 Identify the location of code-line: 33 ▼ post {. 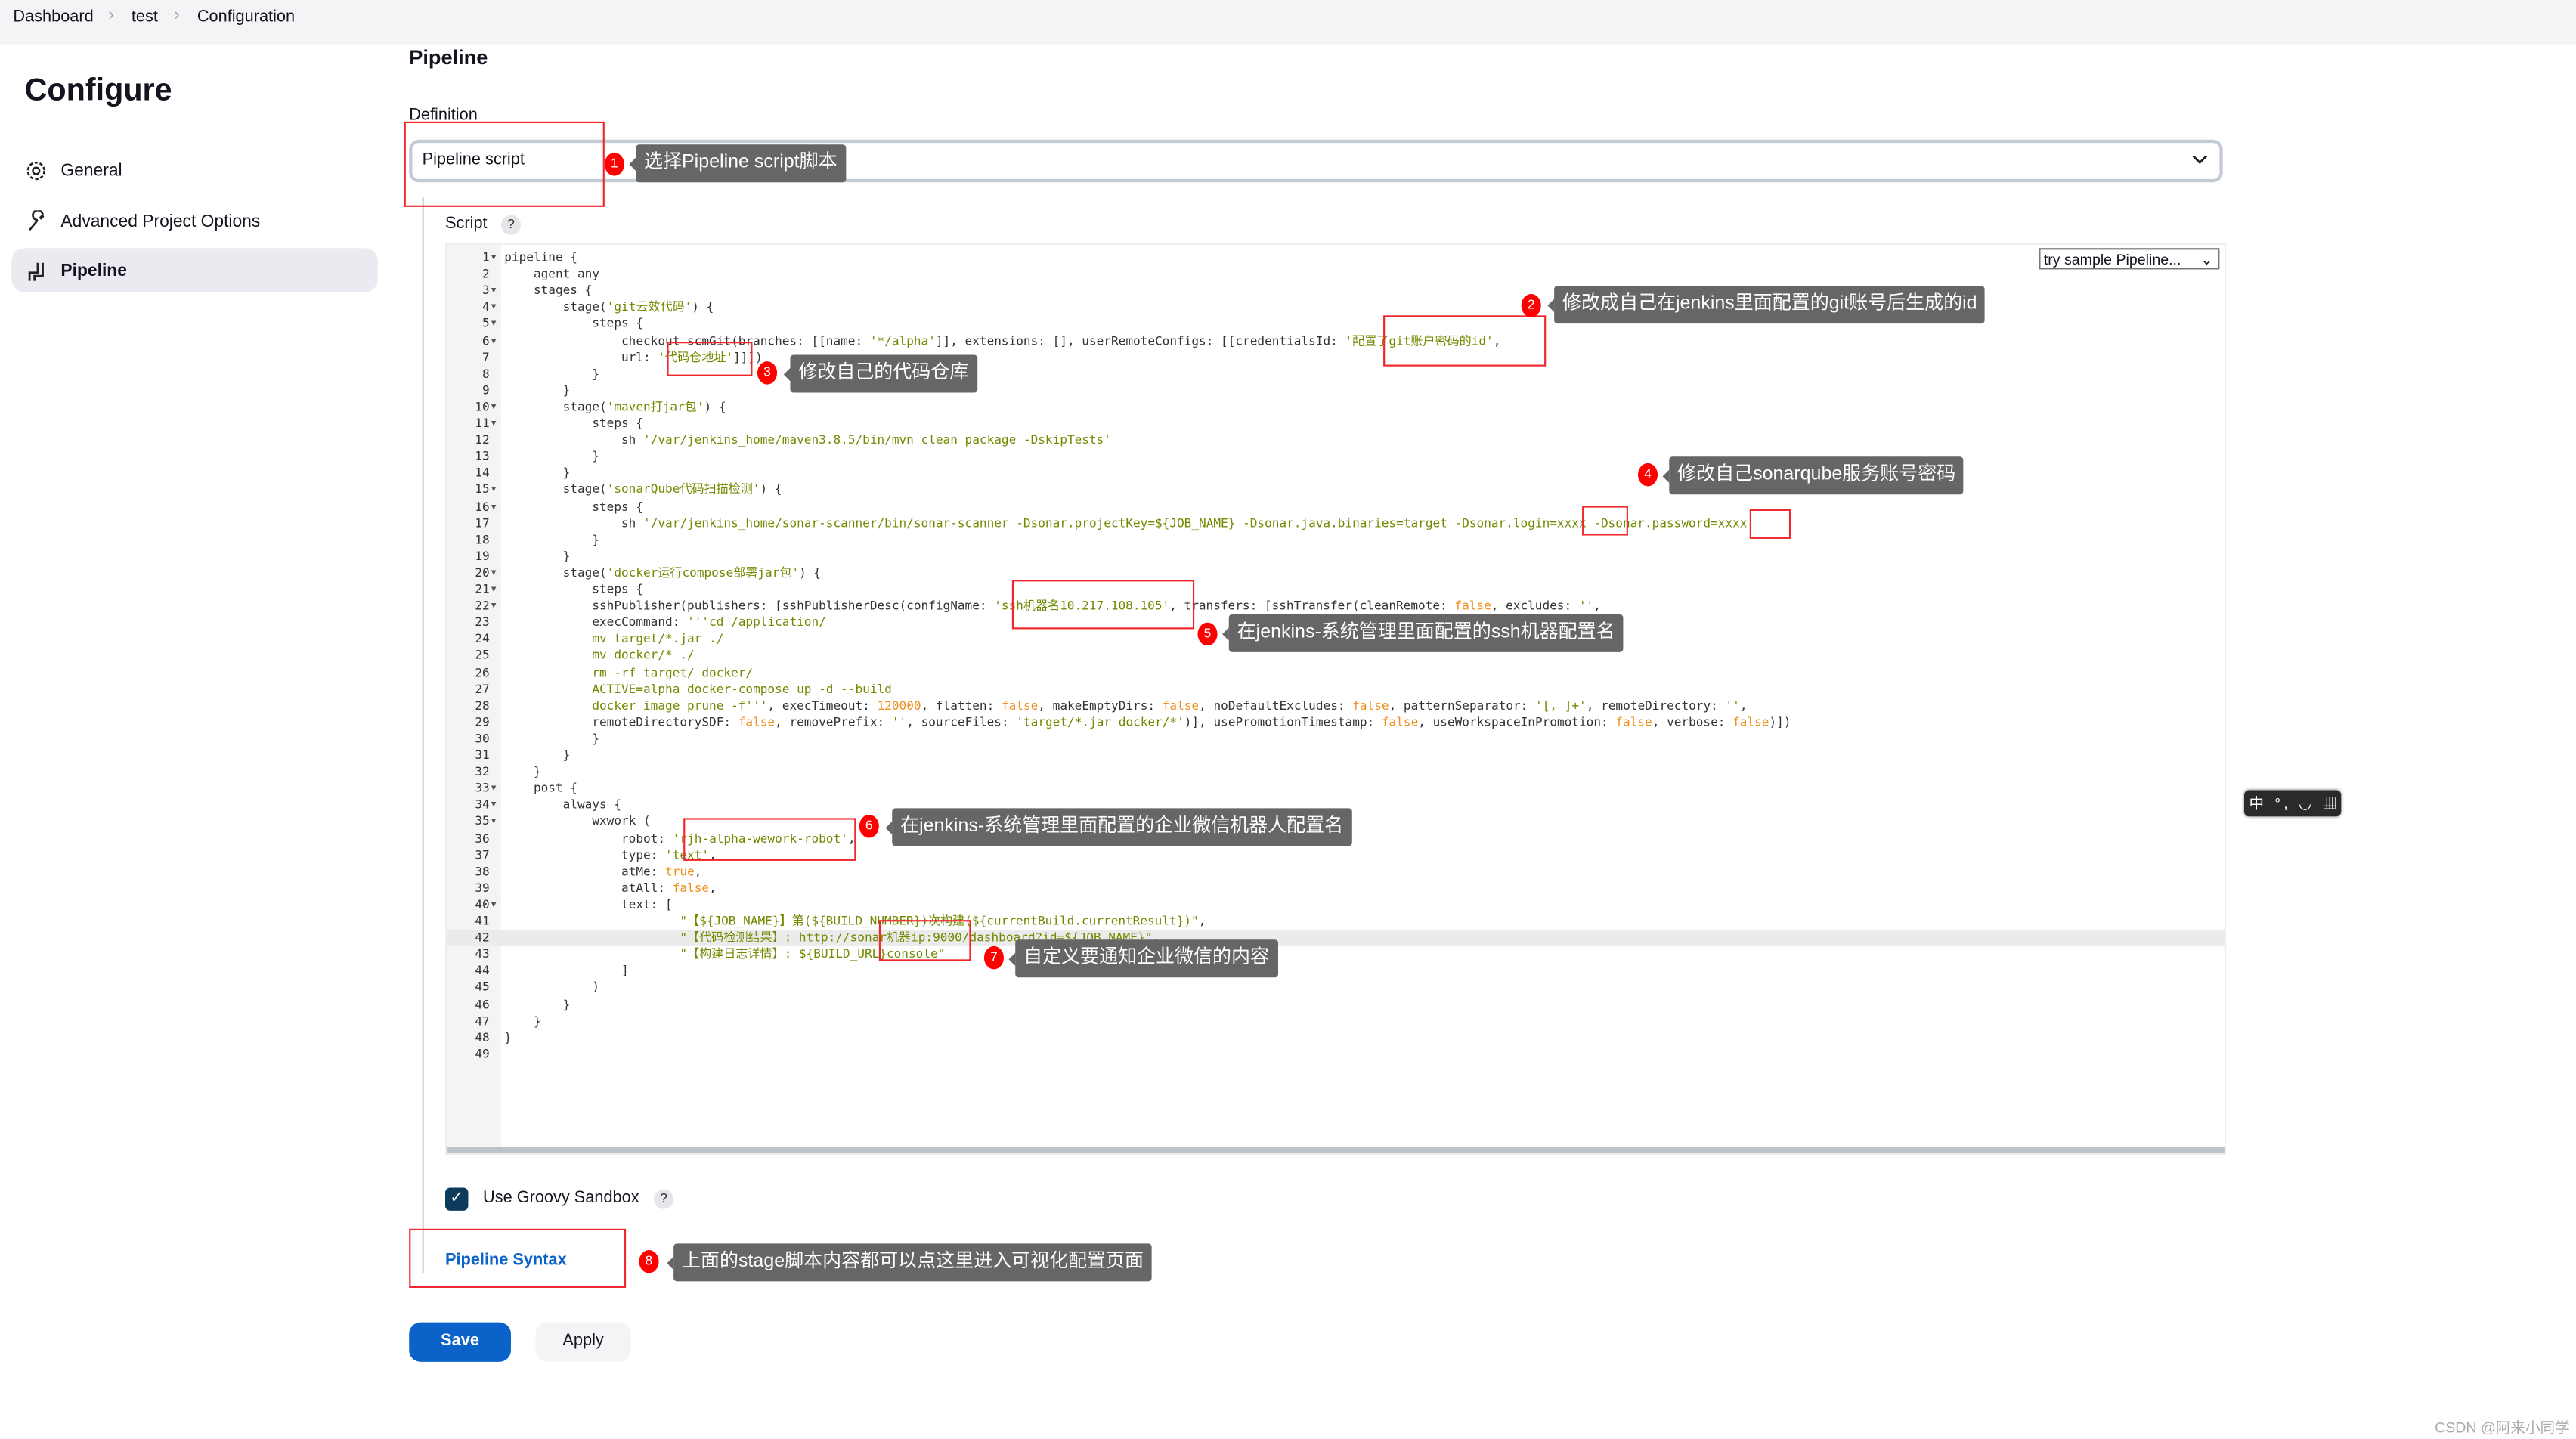
(1336, 789).